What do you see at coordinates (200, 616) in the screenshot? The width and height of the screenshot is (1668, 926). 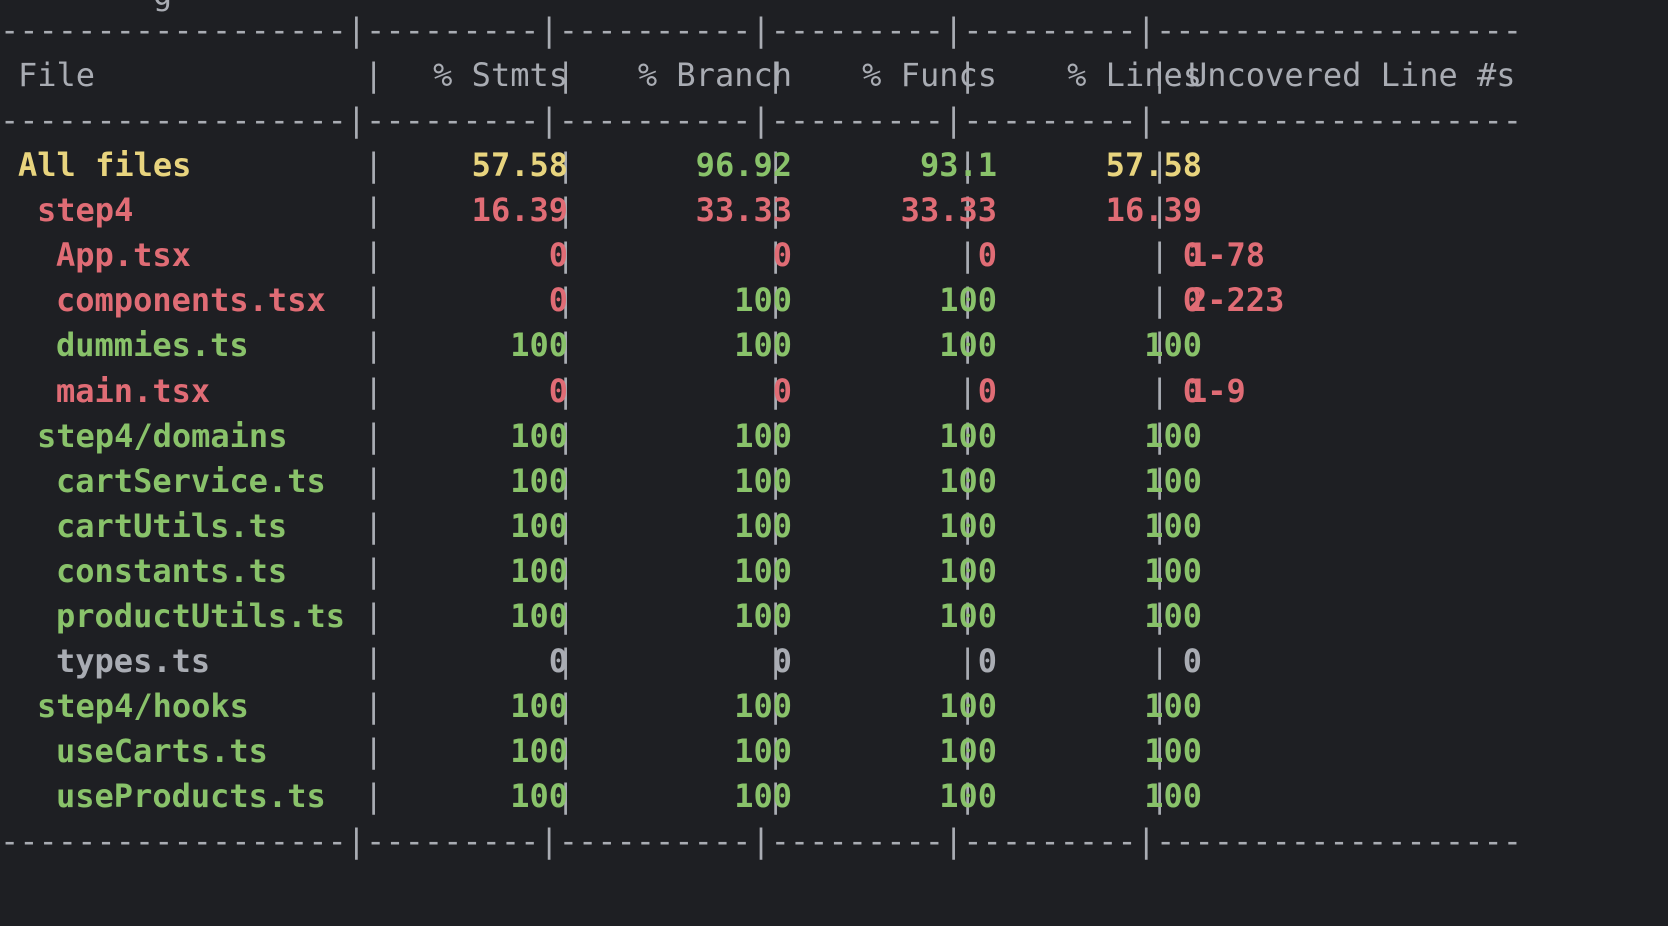 I see `cell-file: productUtils.ts` at bounding box center [200, 616].